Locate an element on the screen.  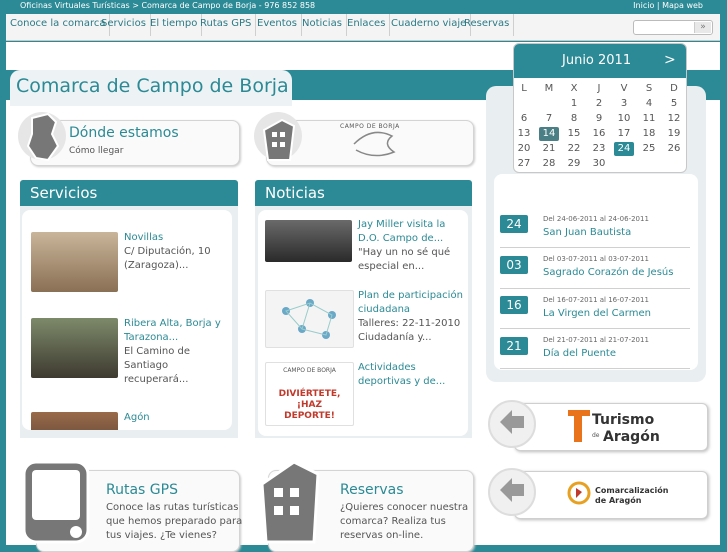
nav-item-reservas: Reservas is located at coordinates (487, 25).